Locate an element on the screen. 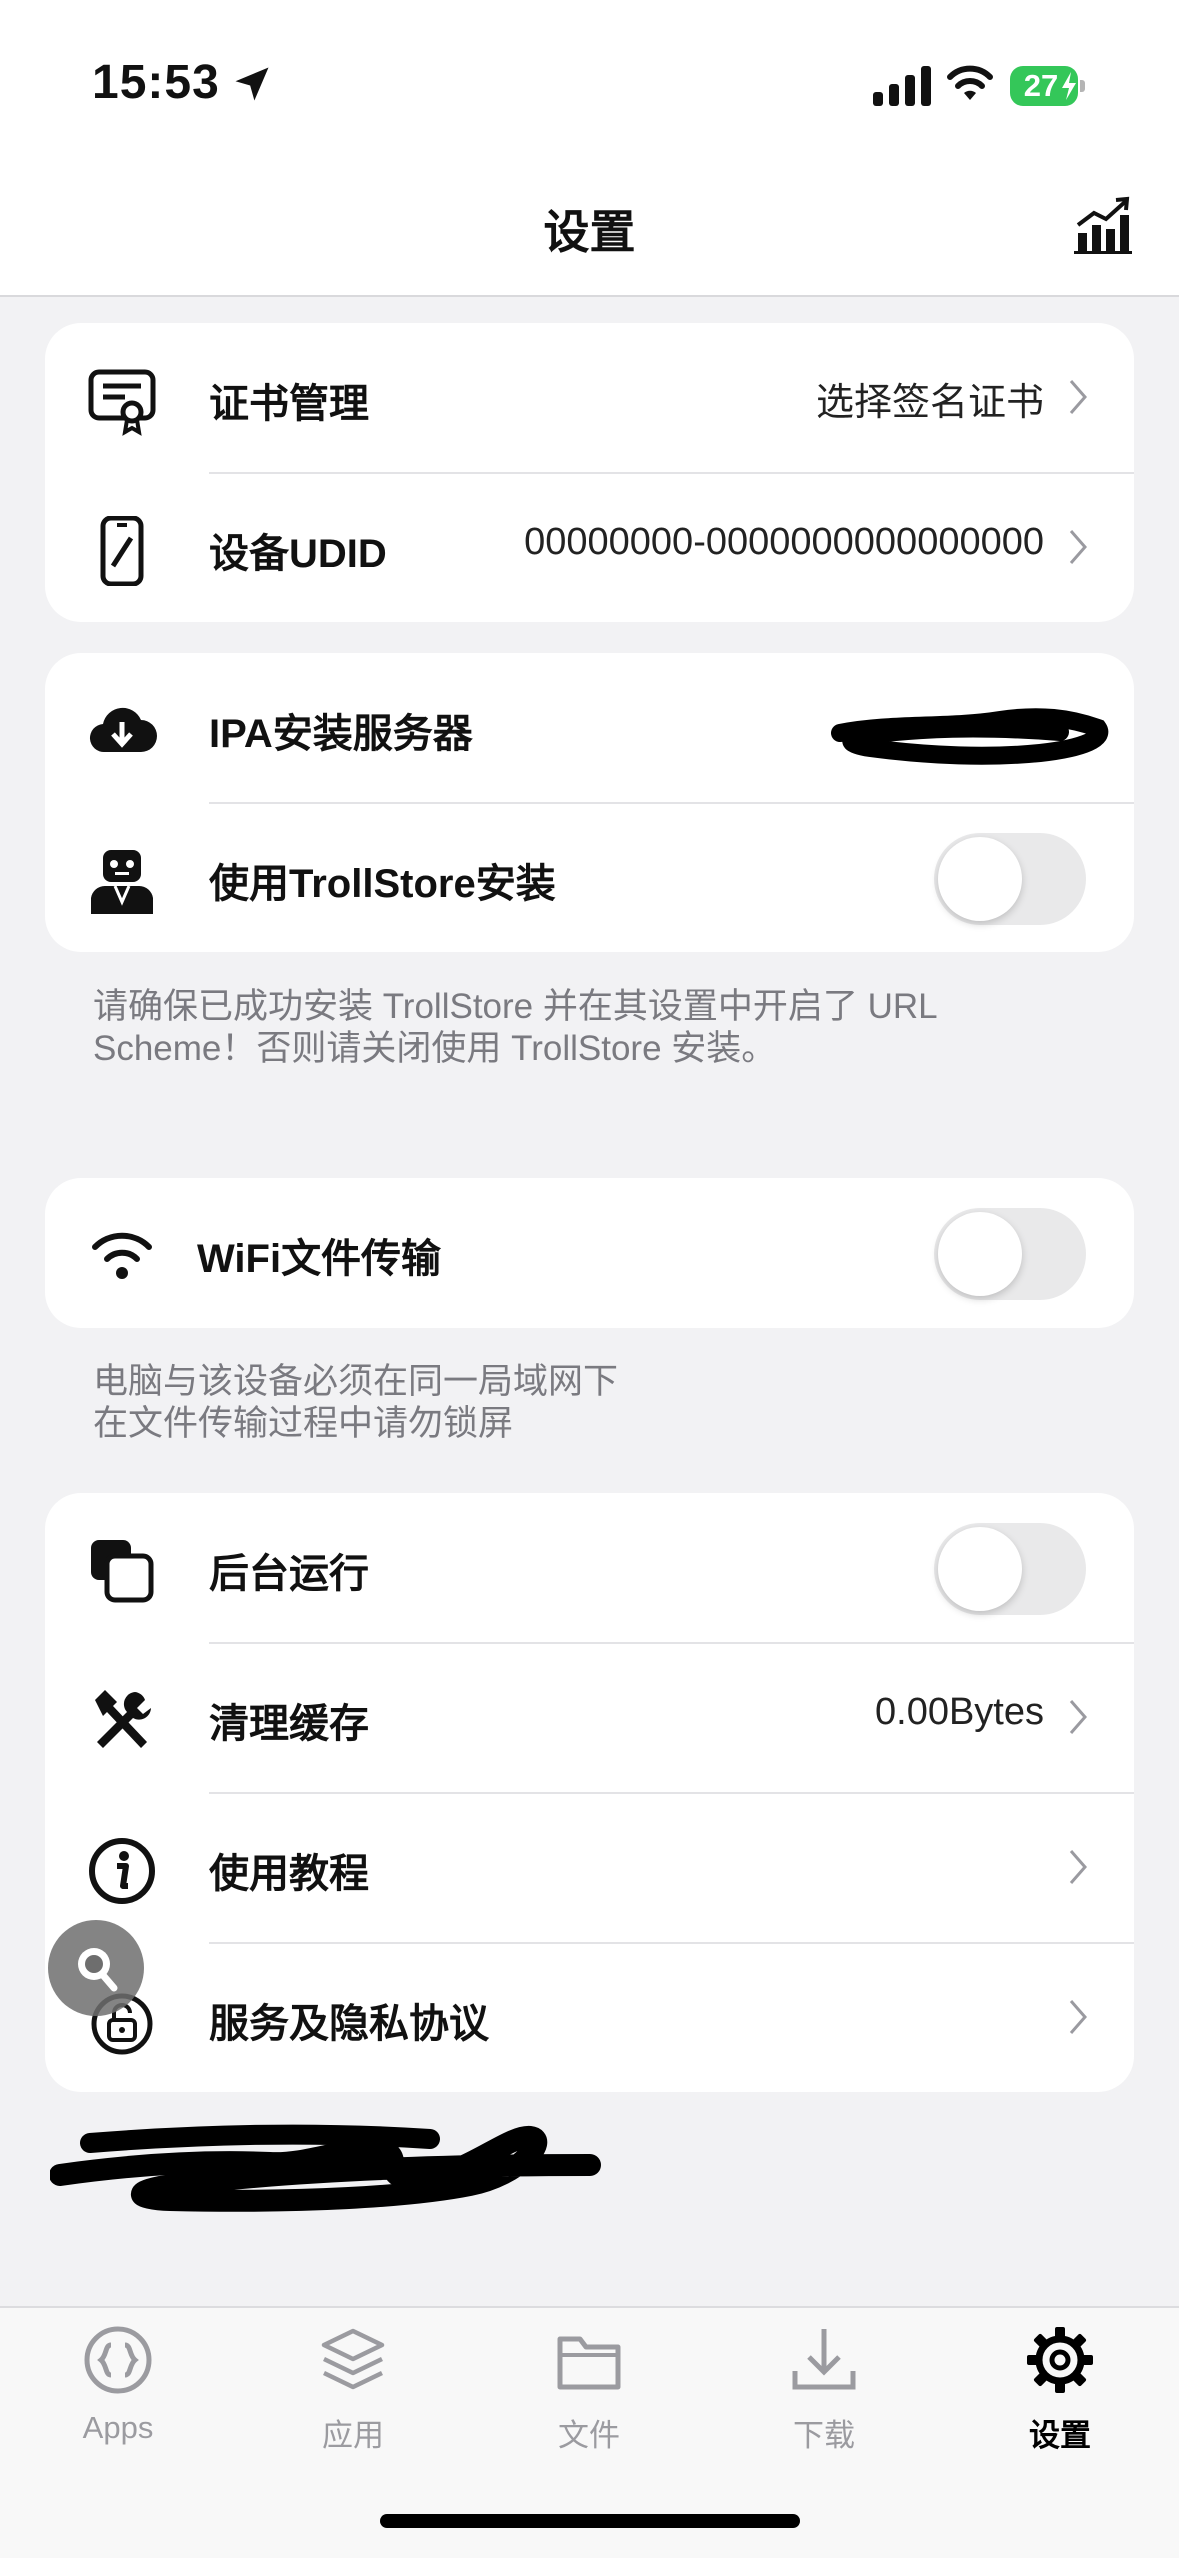  row-wifi-transfer: WiFi文件传输 is located at coordinates (589, 1253).